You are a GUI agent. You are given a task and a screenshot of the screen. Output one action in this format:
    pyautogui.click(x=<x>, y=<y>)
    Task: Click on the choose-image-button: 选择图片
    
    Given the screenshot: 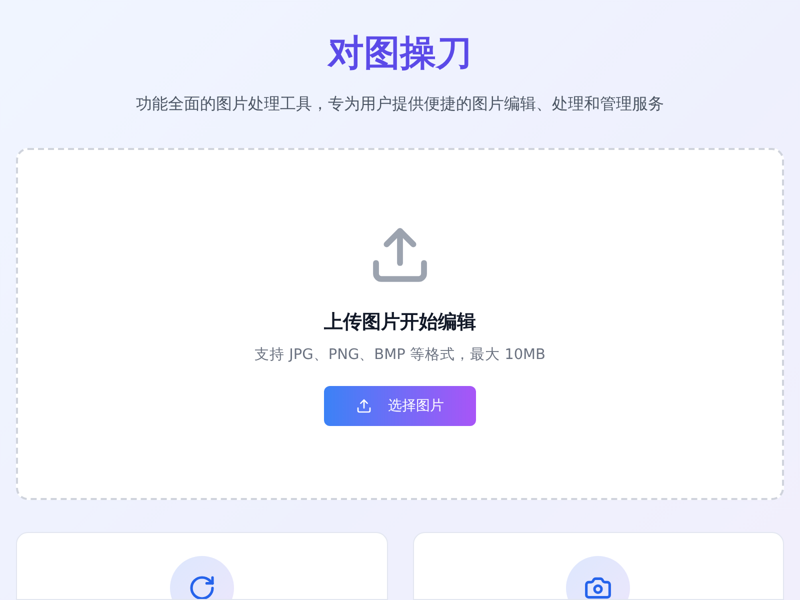 What is the action you would take?
    pyautogui.click(x=400, y=406)
    